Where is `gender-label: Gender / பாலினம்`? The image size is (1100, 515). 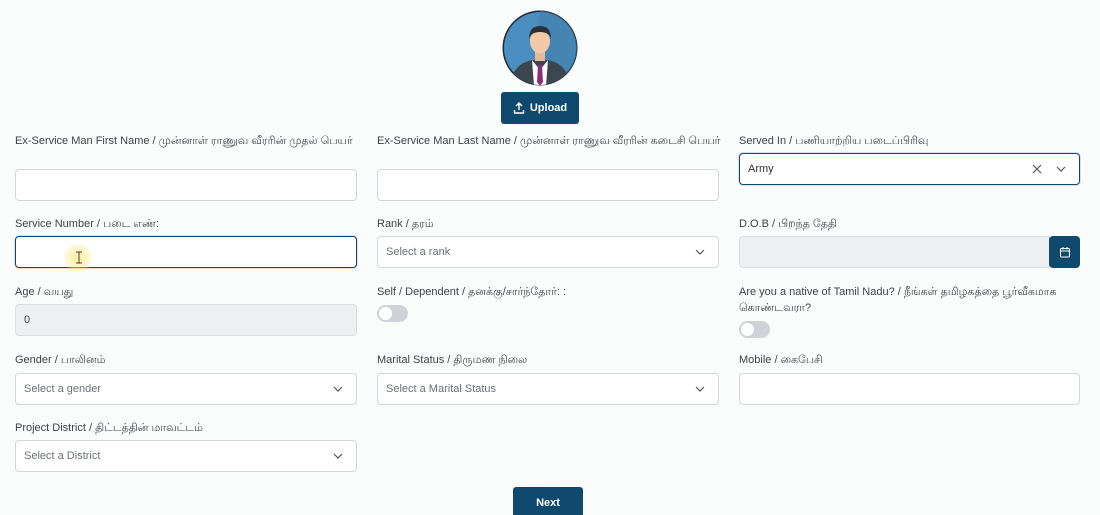
gender-label: Gender / பாலினம் is located at coordinates (60, 360).